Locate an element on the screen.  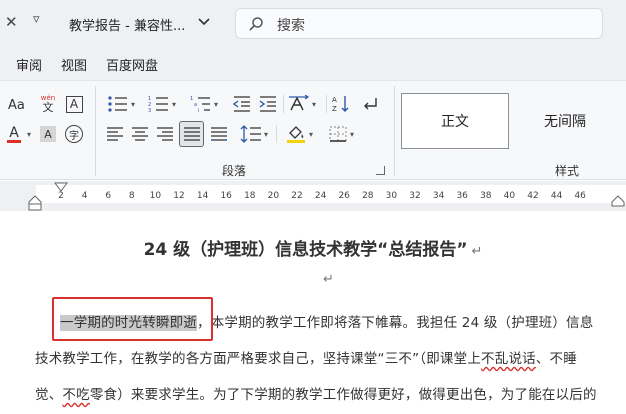
svg-text: i is located at coordinates (198, 110).